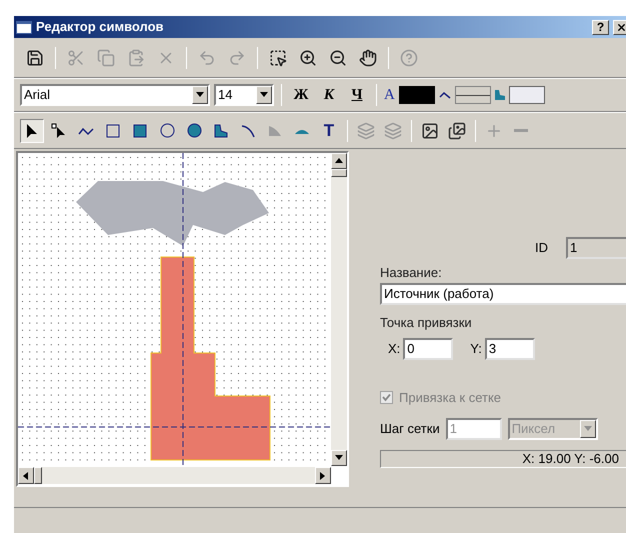 Image resolution: width=626 pixels, height=533 pixels. I want to click on scroll-right-button, so click(323, 475).